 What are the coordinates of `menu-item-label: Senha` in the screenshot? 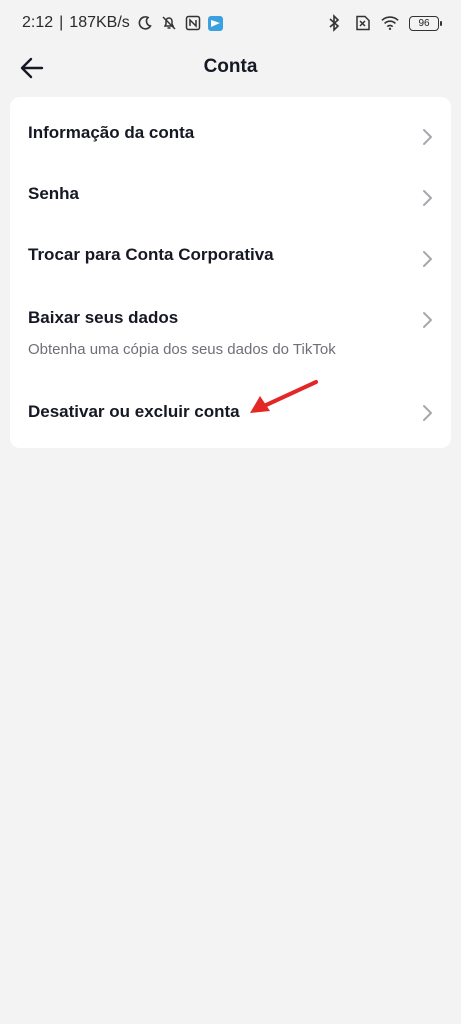 It's located at (54, 193).